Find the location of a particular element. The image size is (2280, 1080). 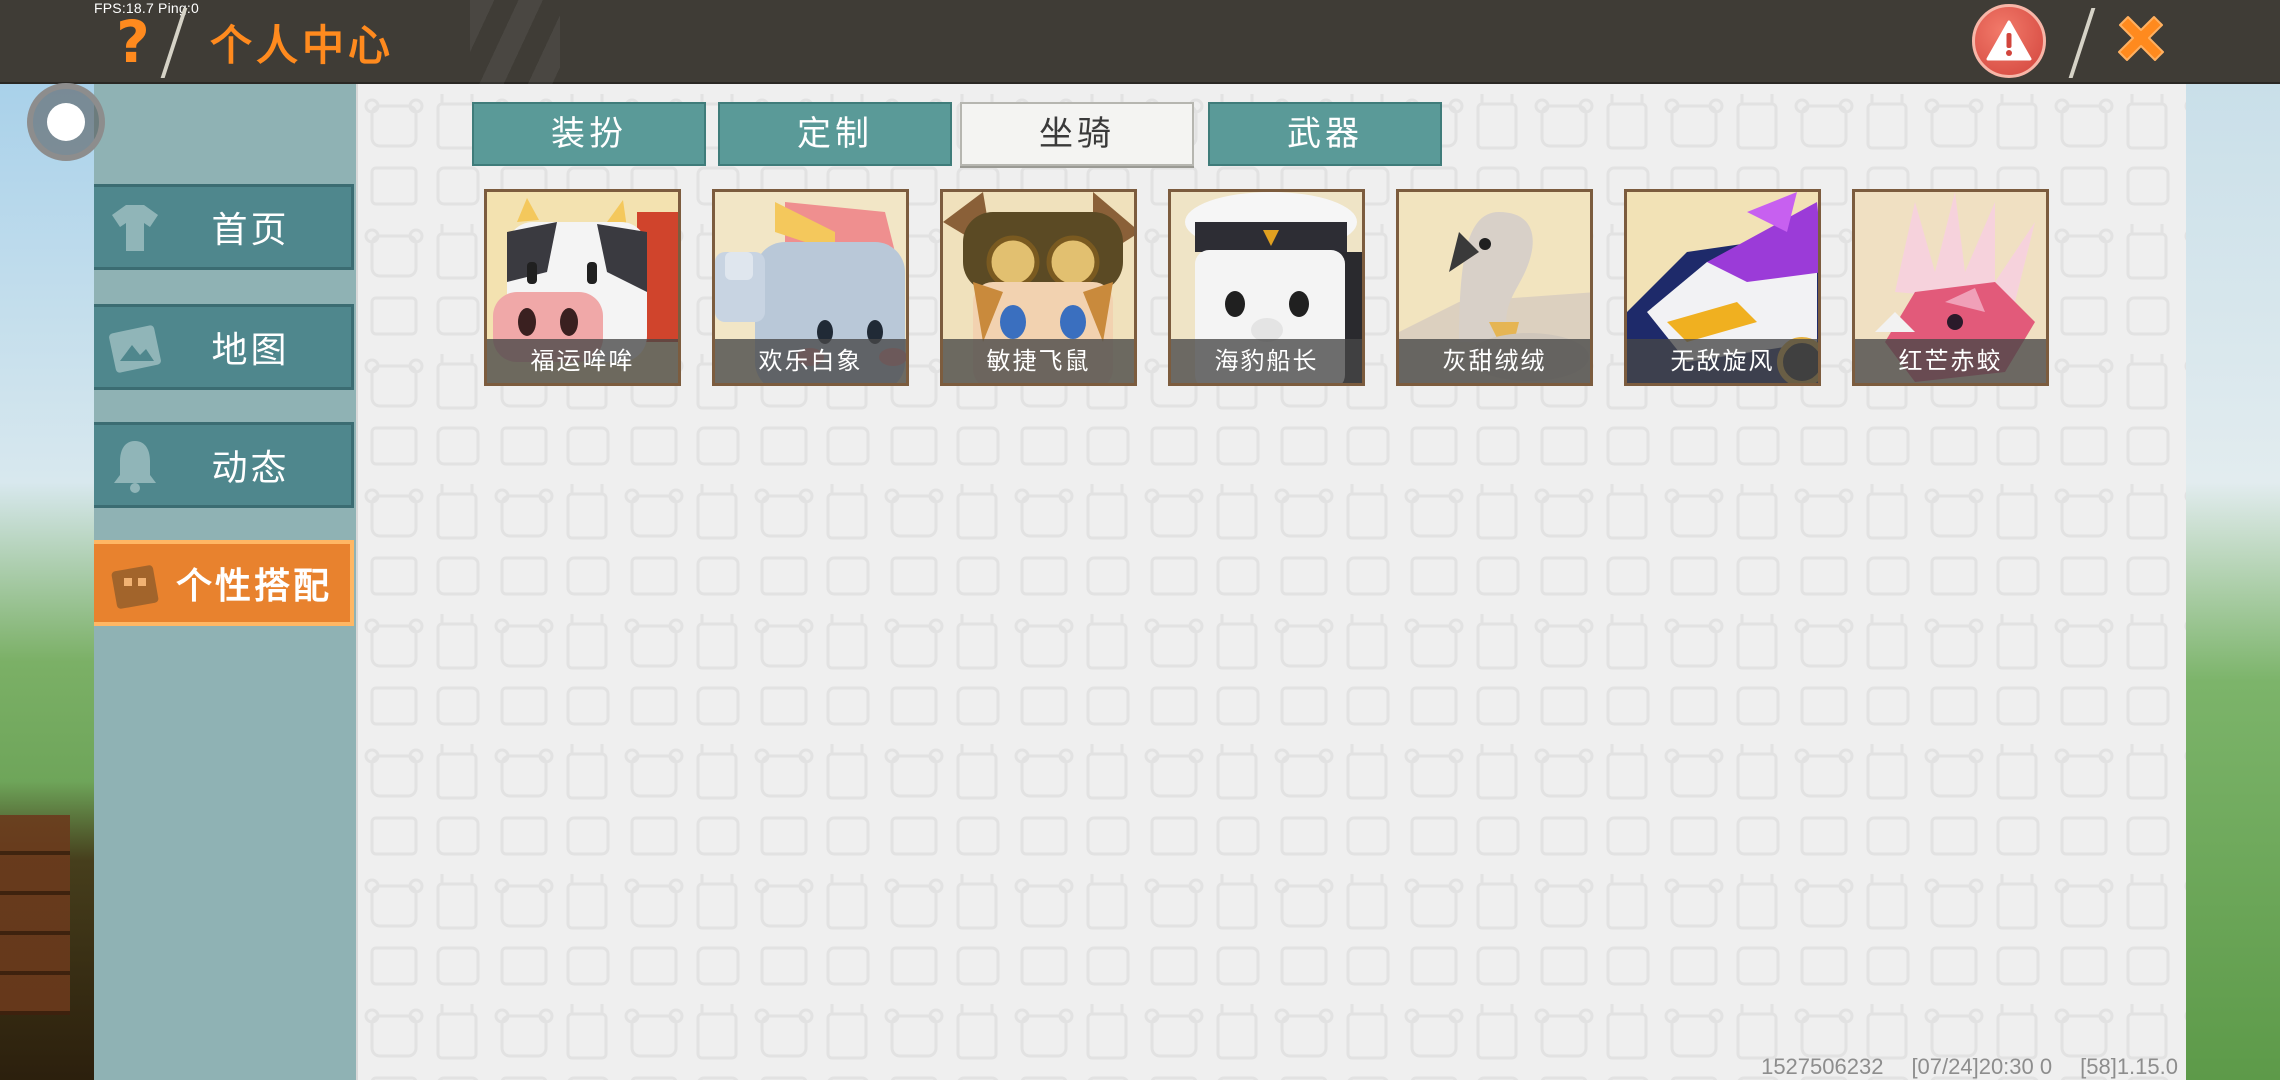

record-dot-icon is located at coordinates (66, 122).